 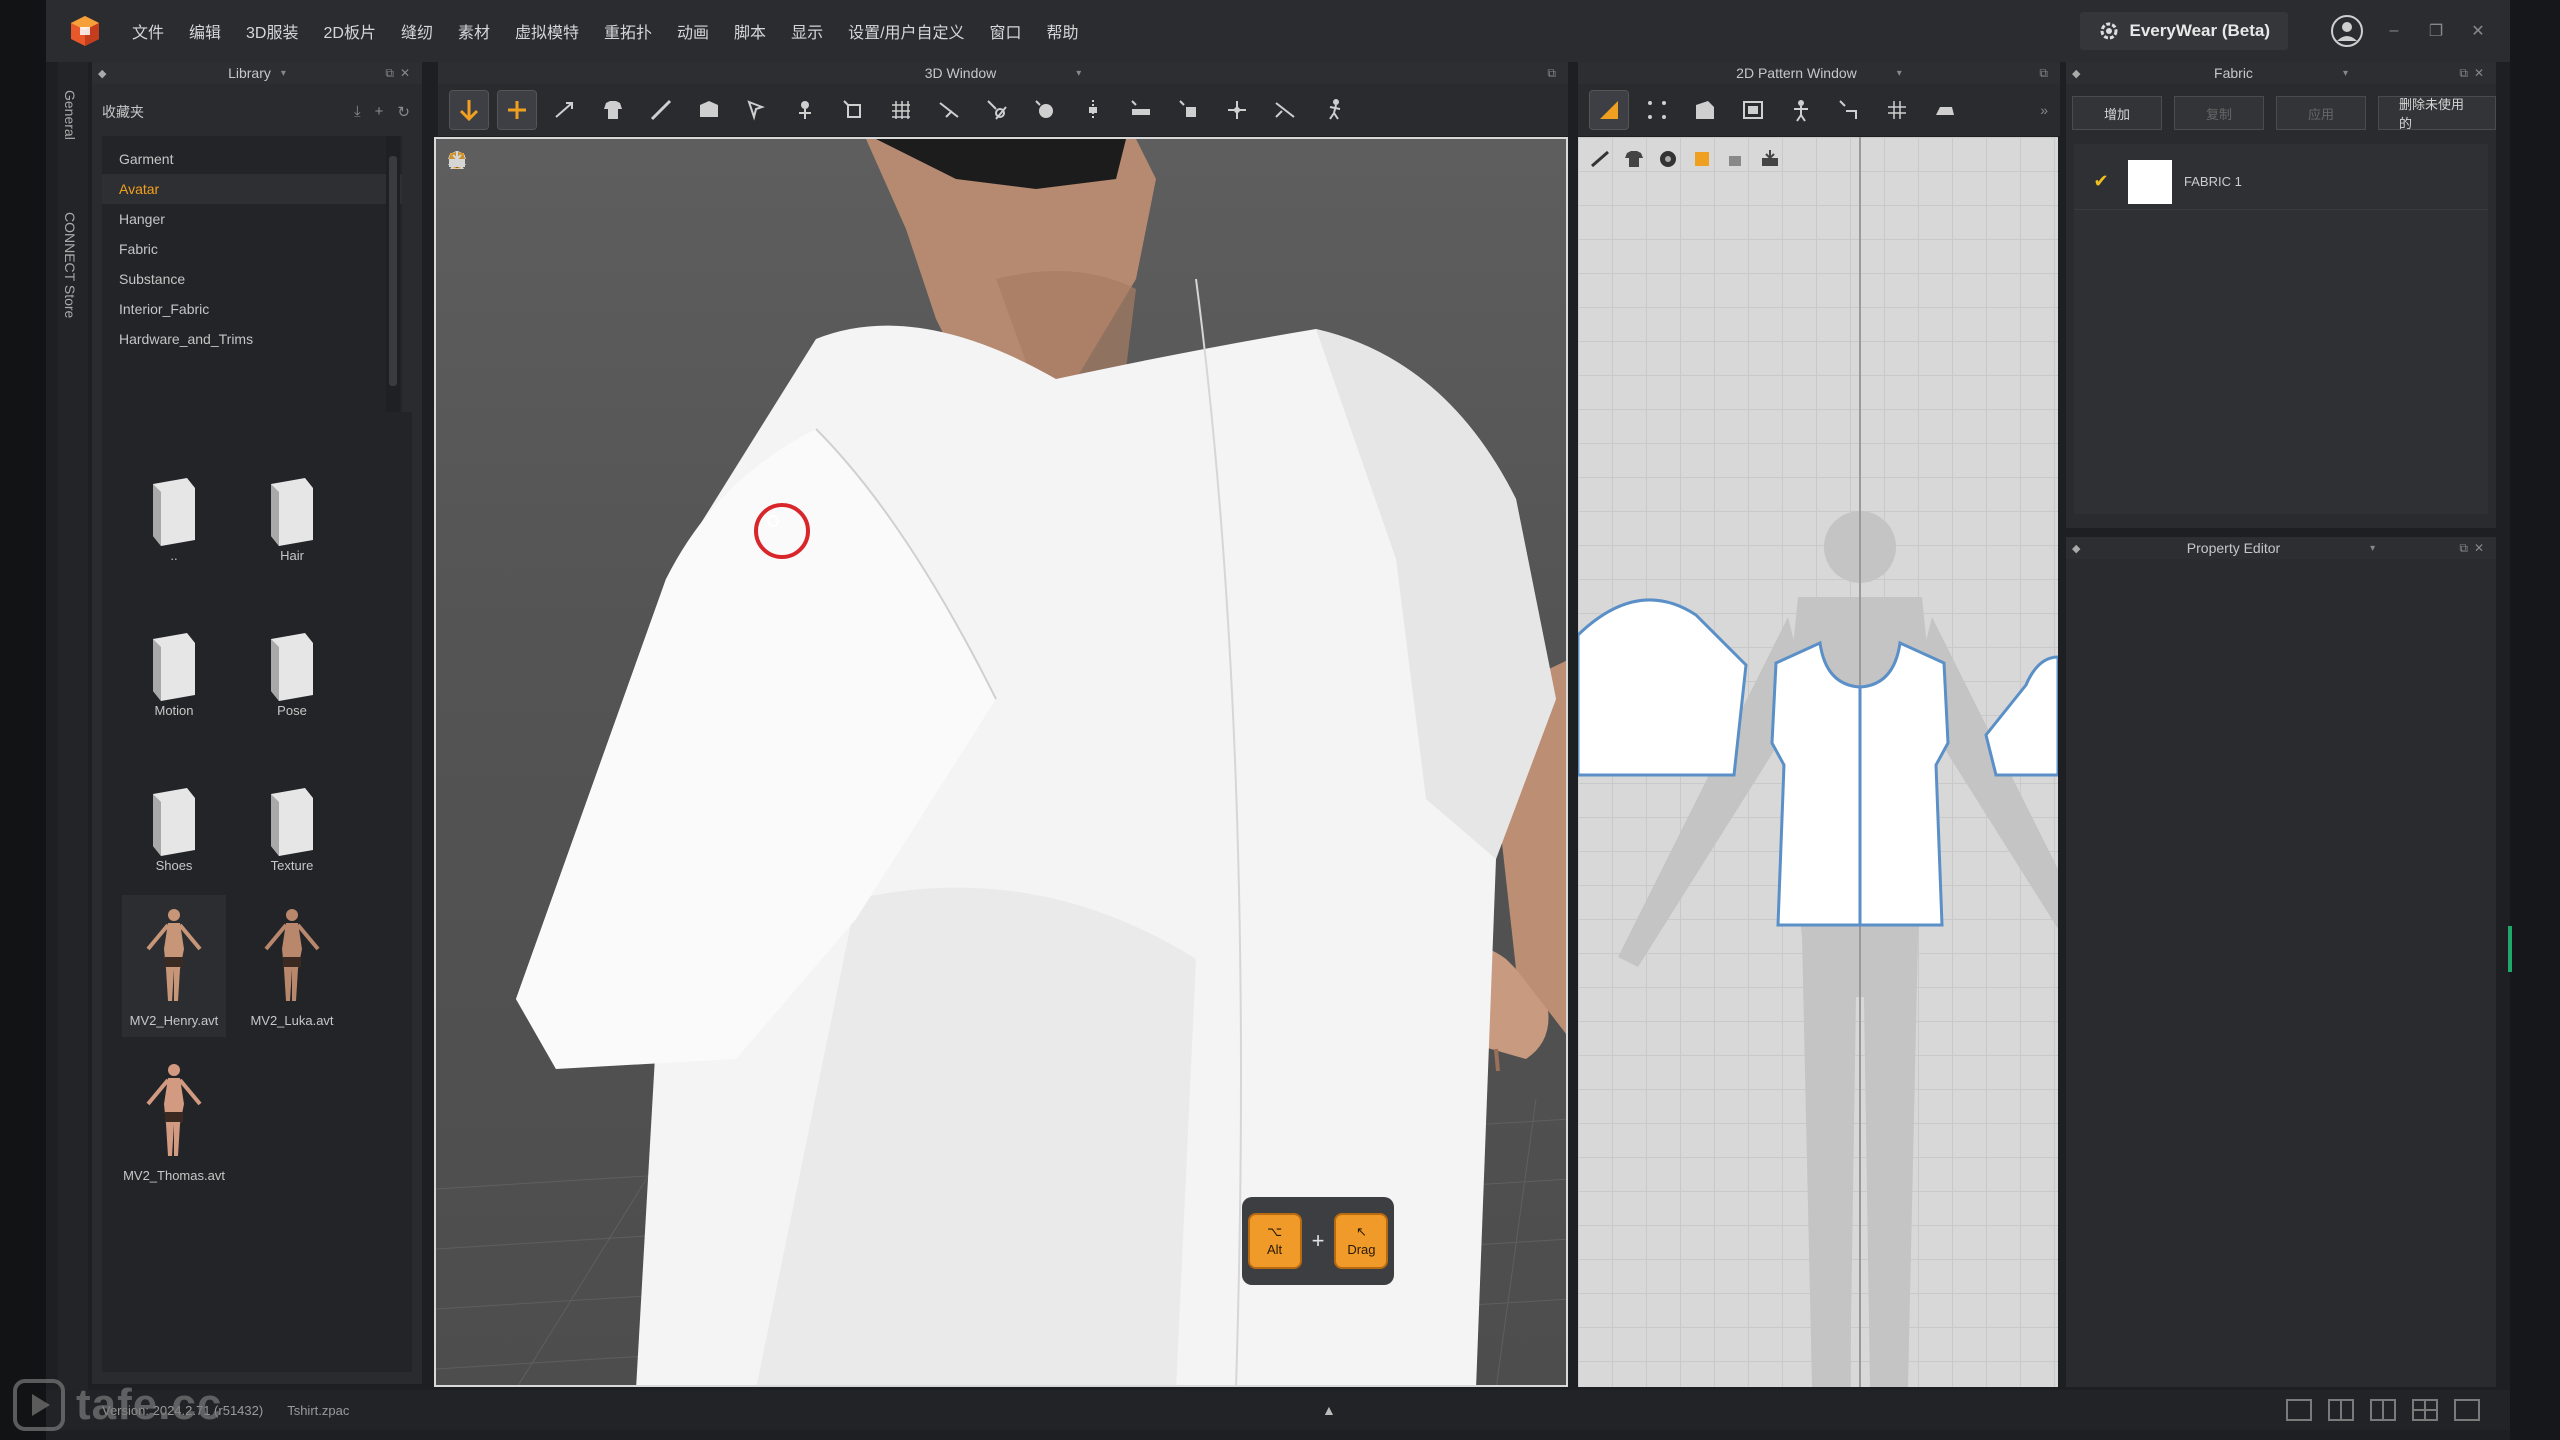 I want to click on texture-2d-icon, so click(x=1668, y=159).